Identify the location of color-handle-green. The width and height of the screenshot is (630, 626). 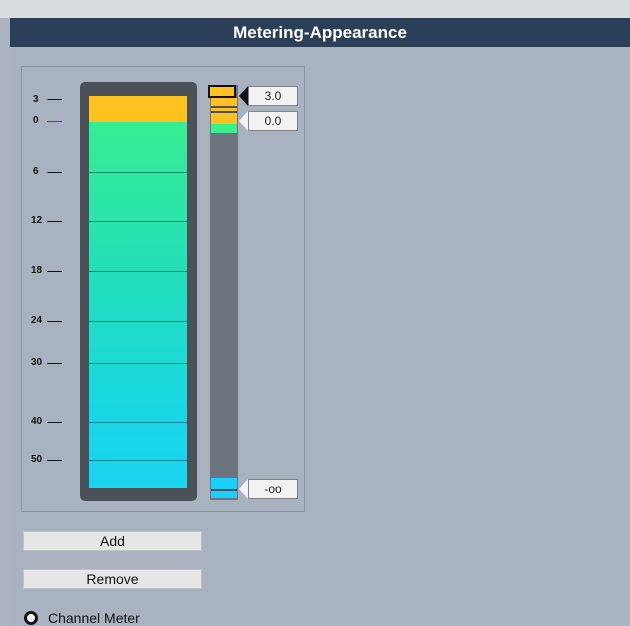
(224, 128).